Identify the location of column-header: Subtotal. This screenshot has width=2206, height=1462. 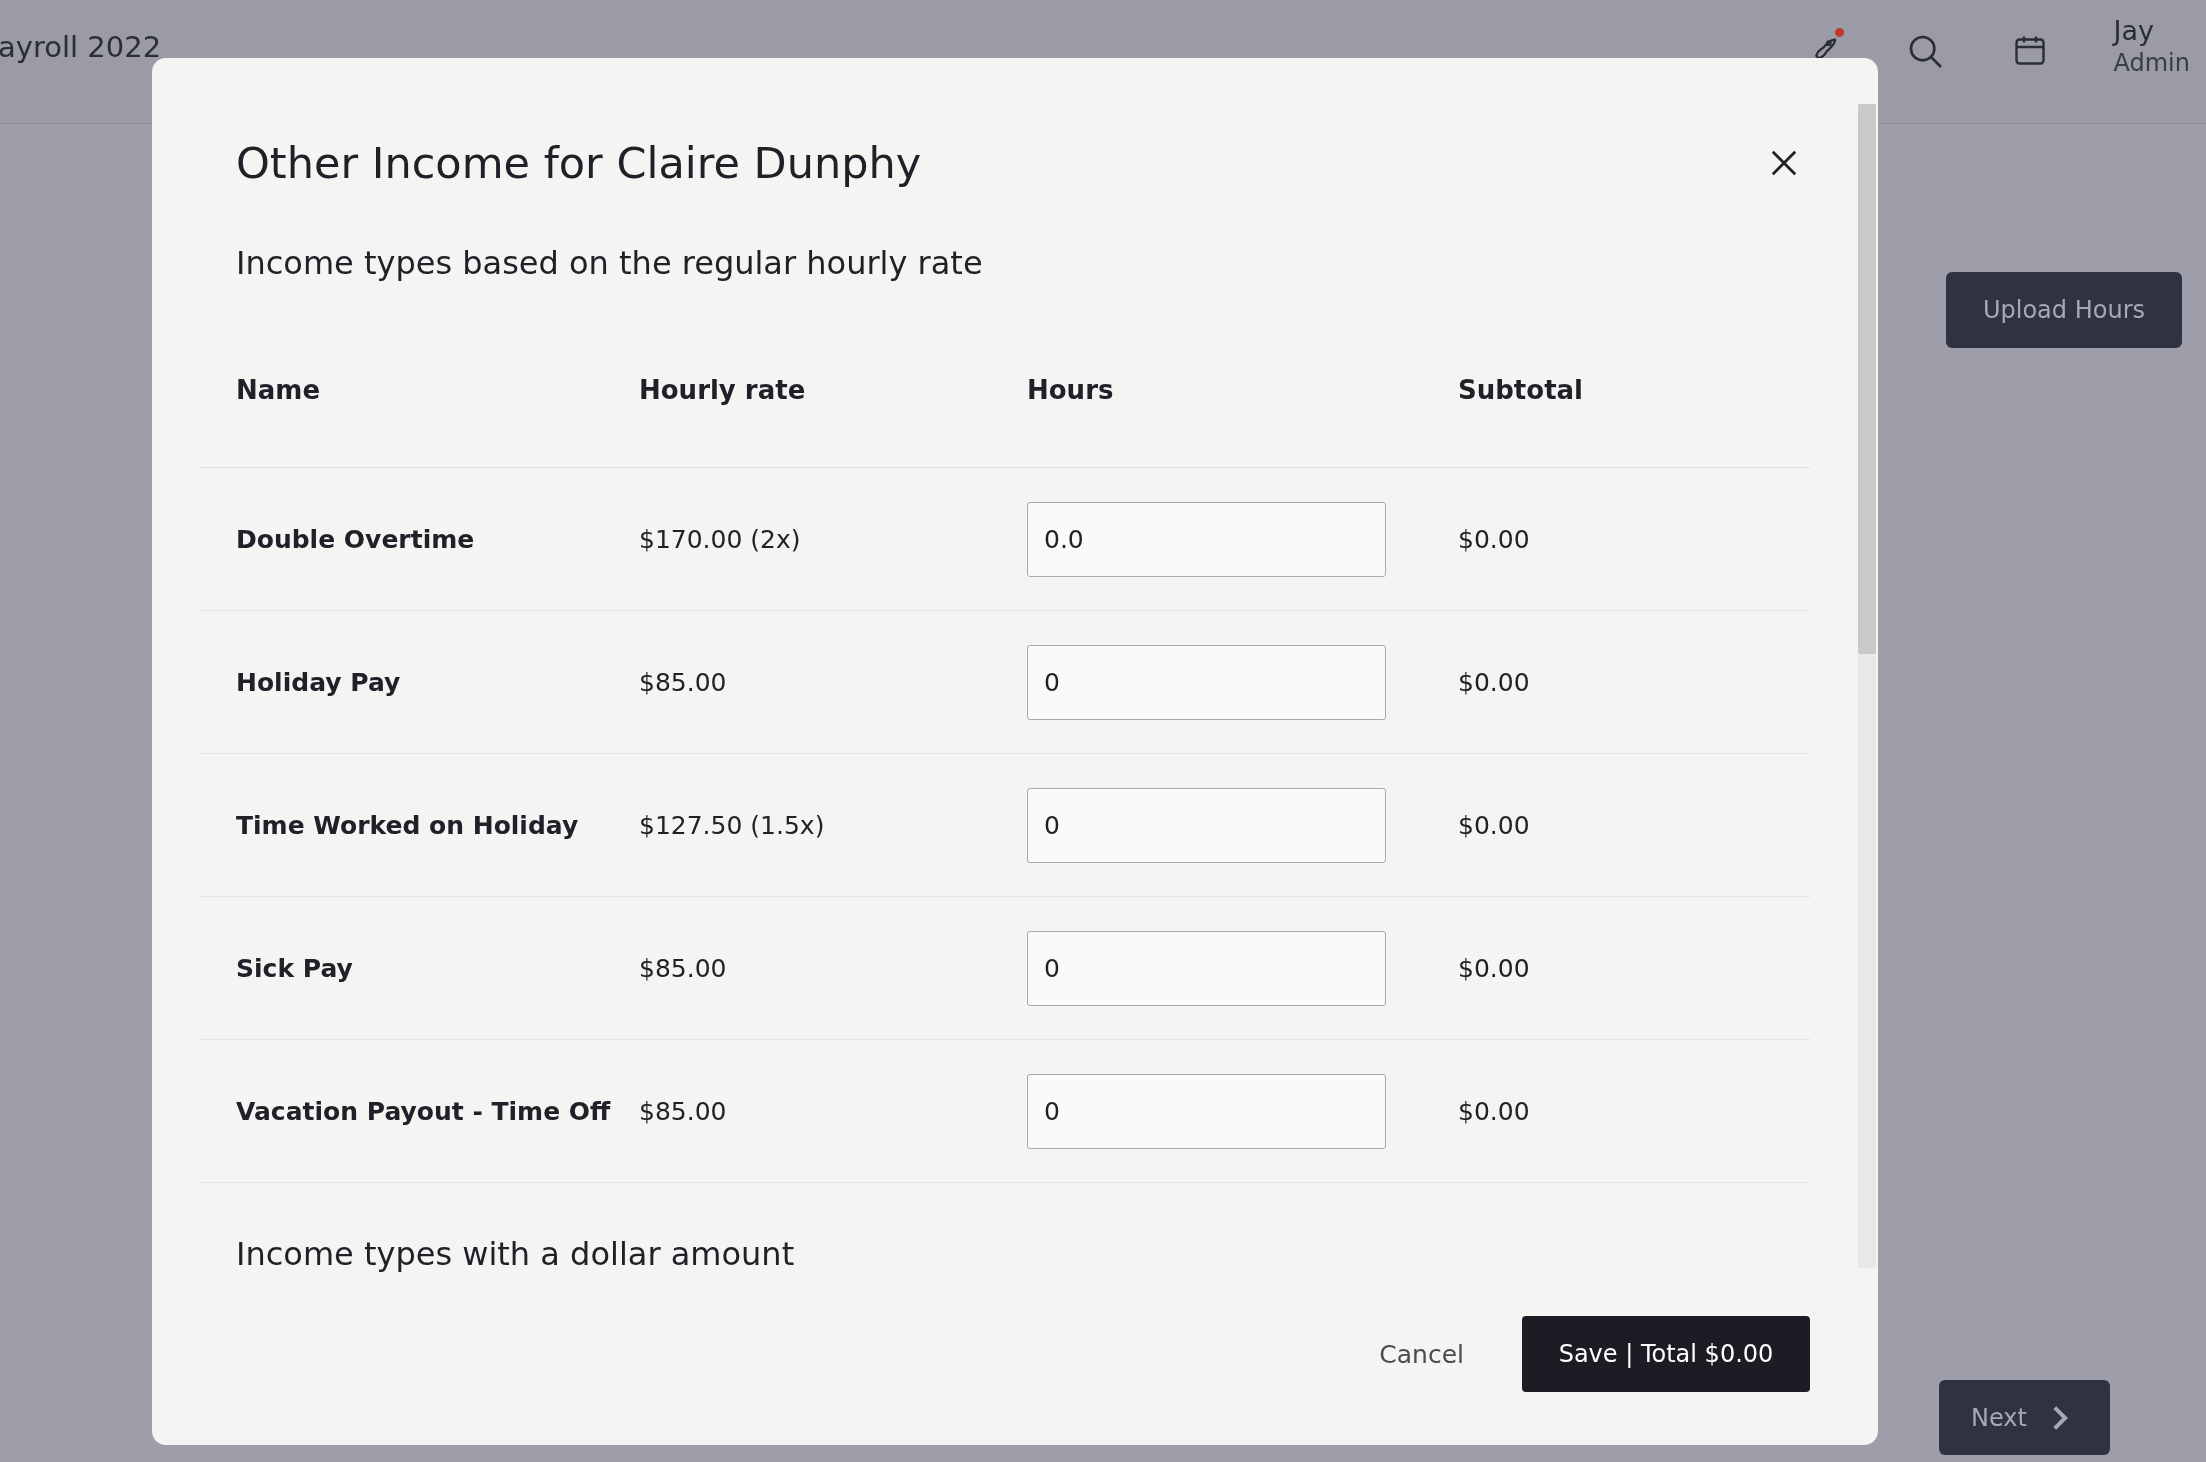
(1521, 390).